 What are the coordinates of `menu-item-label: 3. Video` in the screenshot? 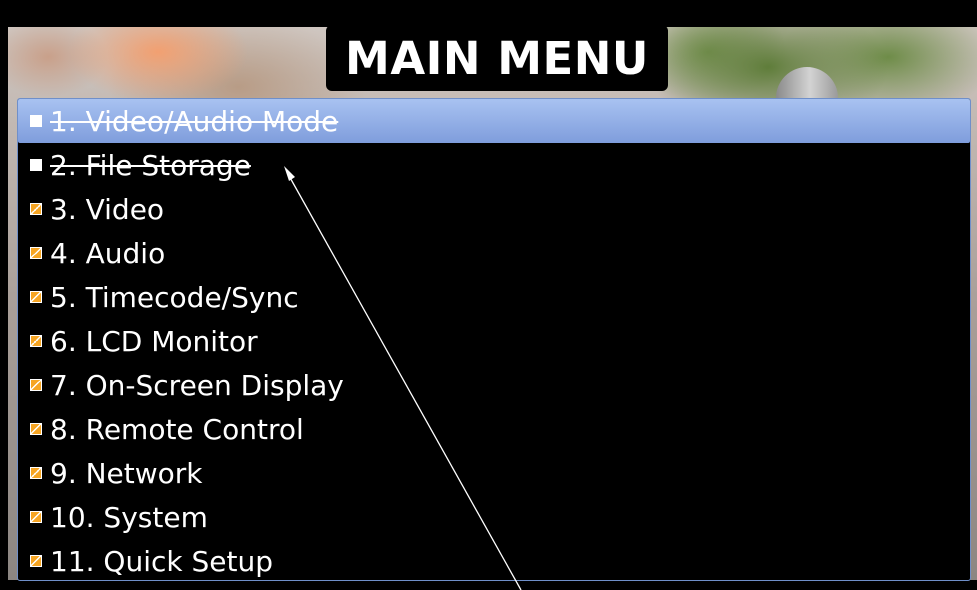 It's located at (107, 209).